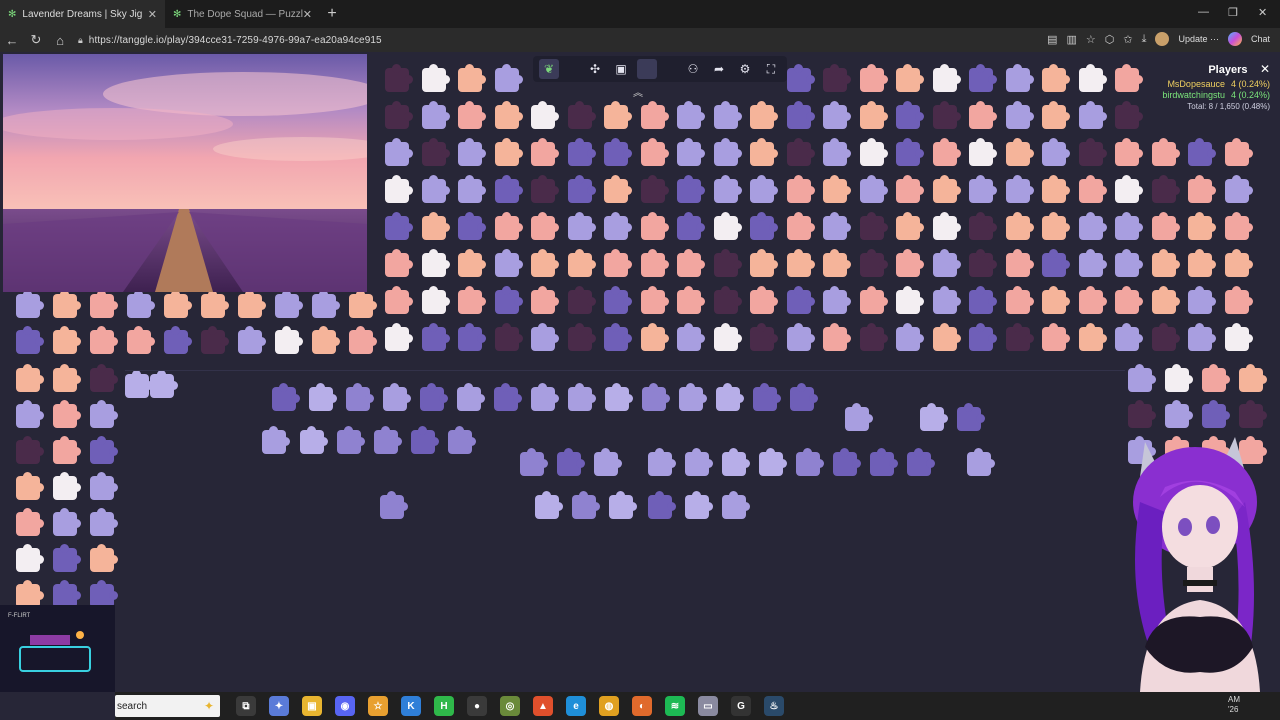  What do you see at coordinates (242, 14) in the screenshot?
I see `browser-tab-inactive: ✻ The Dope Squad — Puzzles ✕` at bounding box center [242, 14].